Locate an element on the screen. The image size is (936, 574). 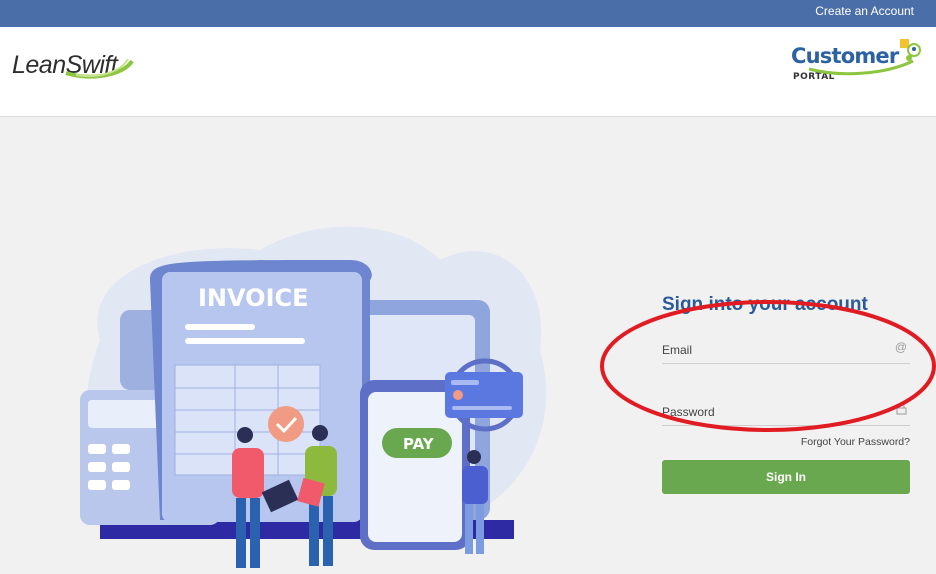
email-label: Email is located at coordinates (677, 350).